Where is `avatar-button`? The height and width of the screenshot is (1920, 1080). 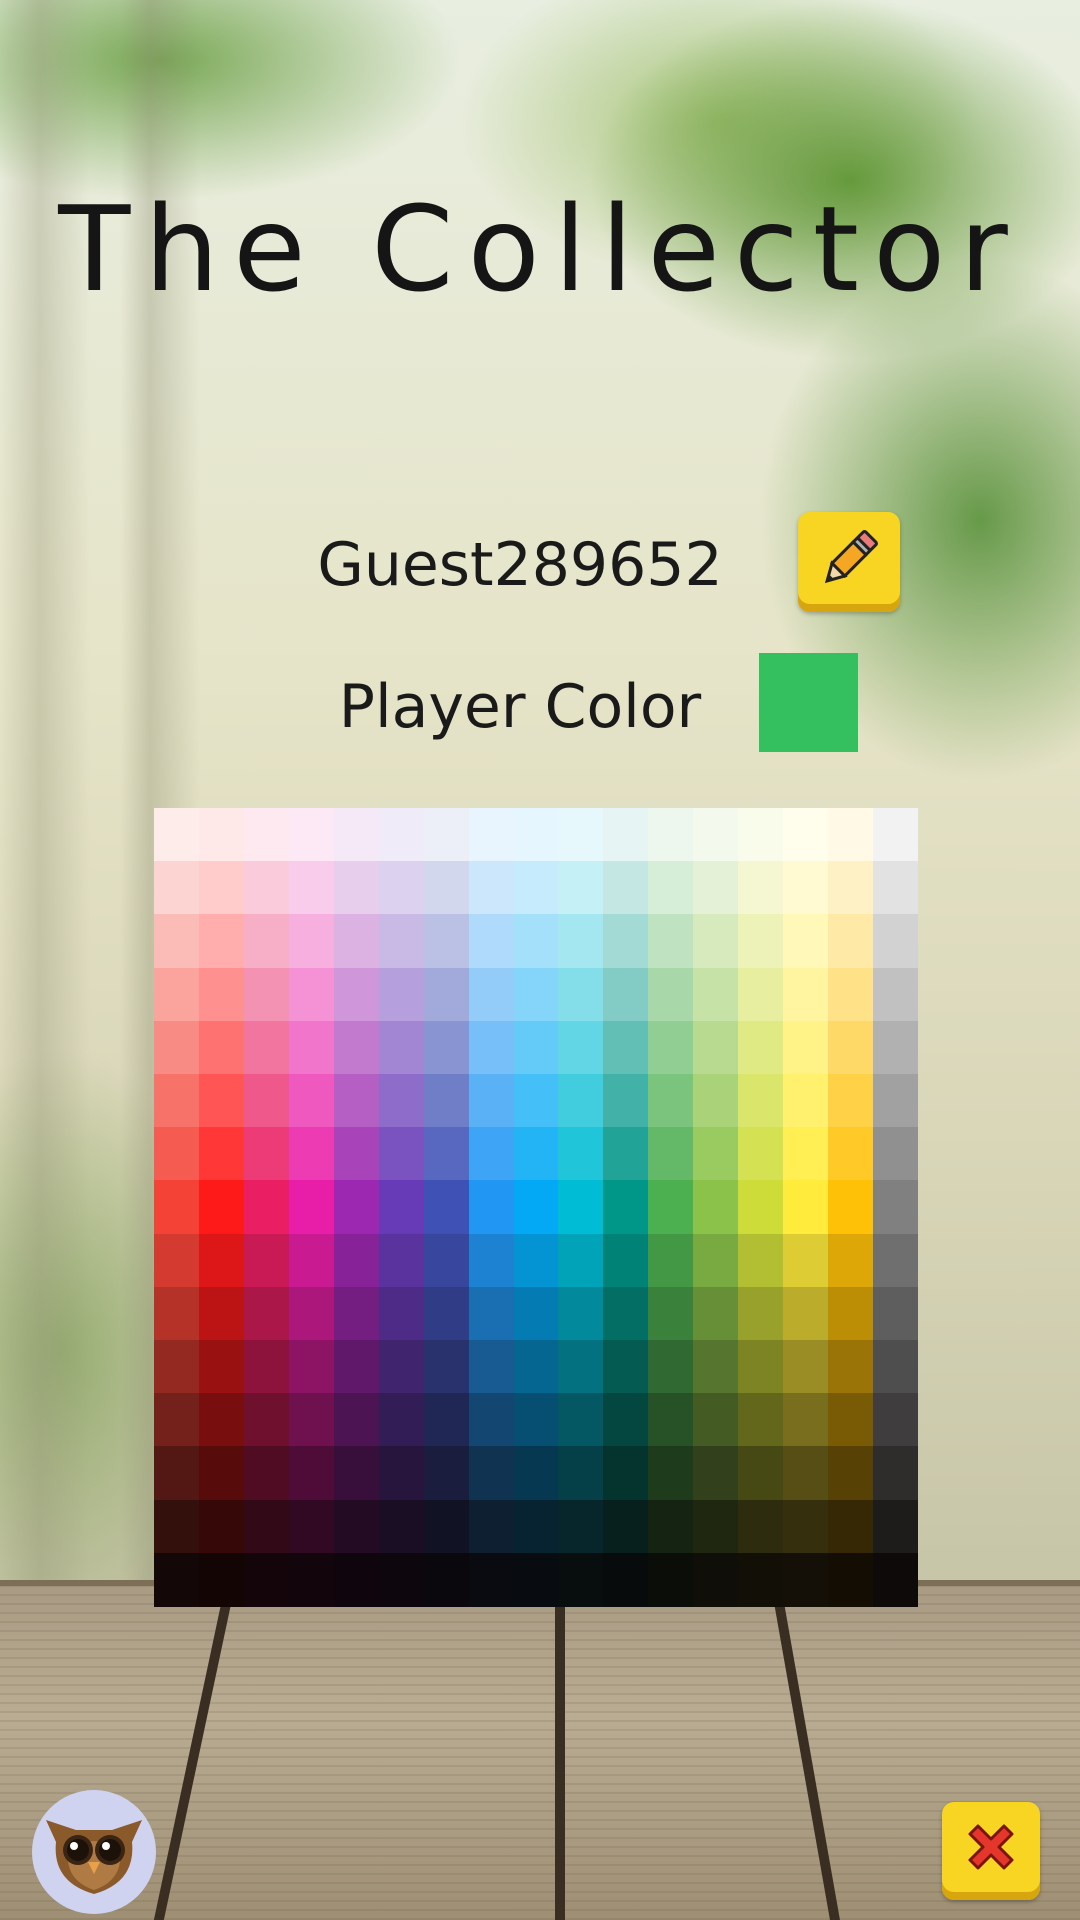 avatar-button is located at coordinates (94, 1852).